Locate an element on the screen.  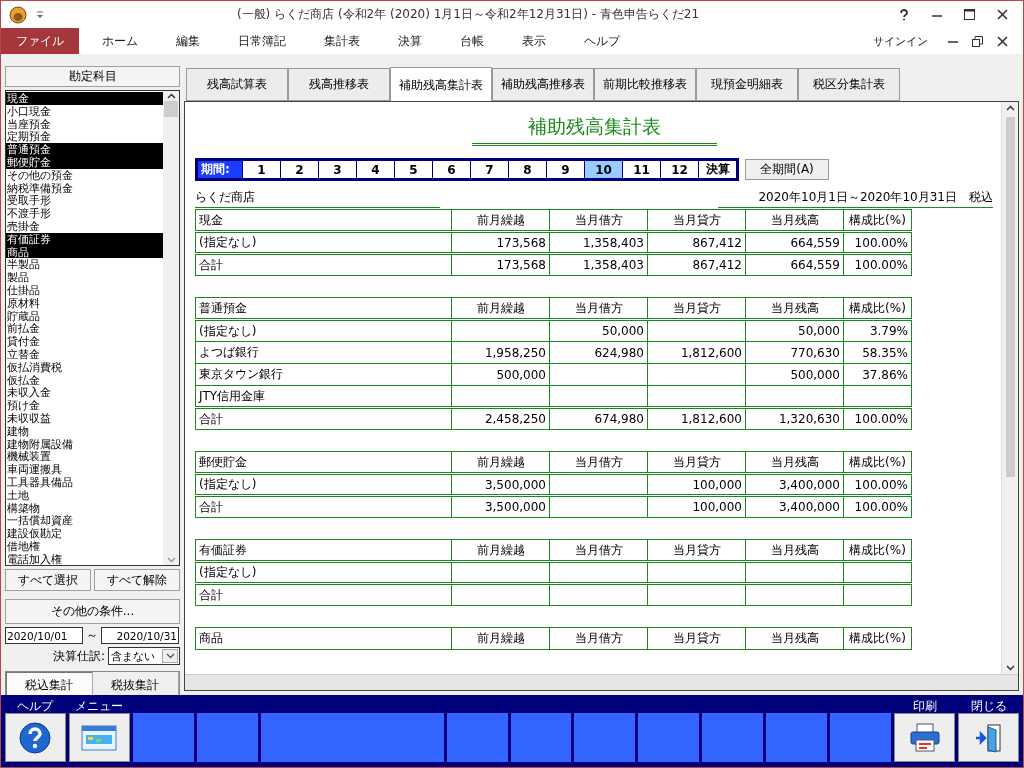
report-title: 補助残高集計表 is located at coordinates (594, 130).